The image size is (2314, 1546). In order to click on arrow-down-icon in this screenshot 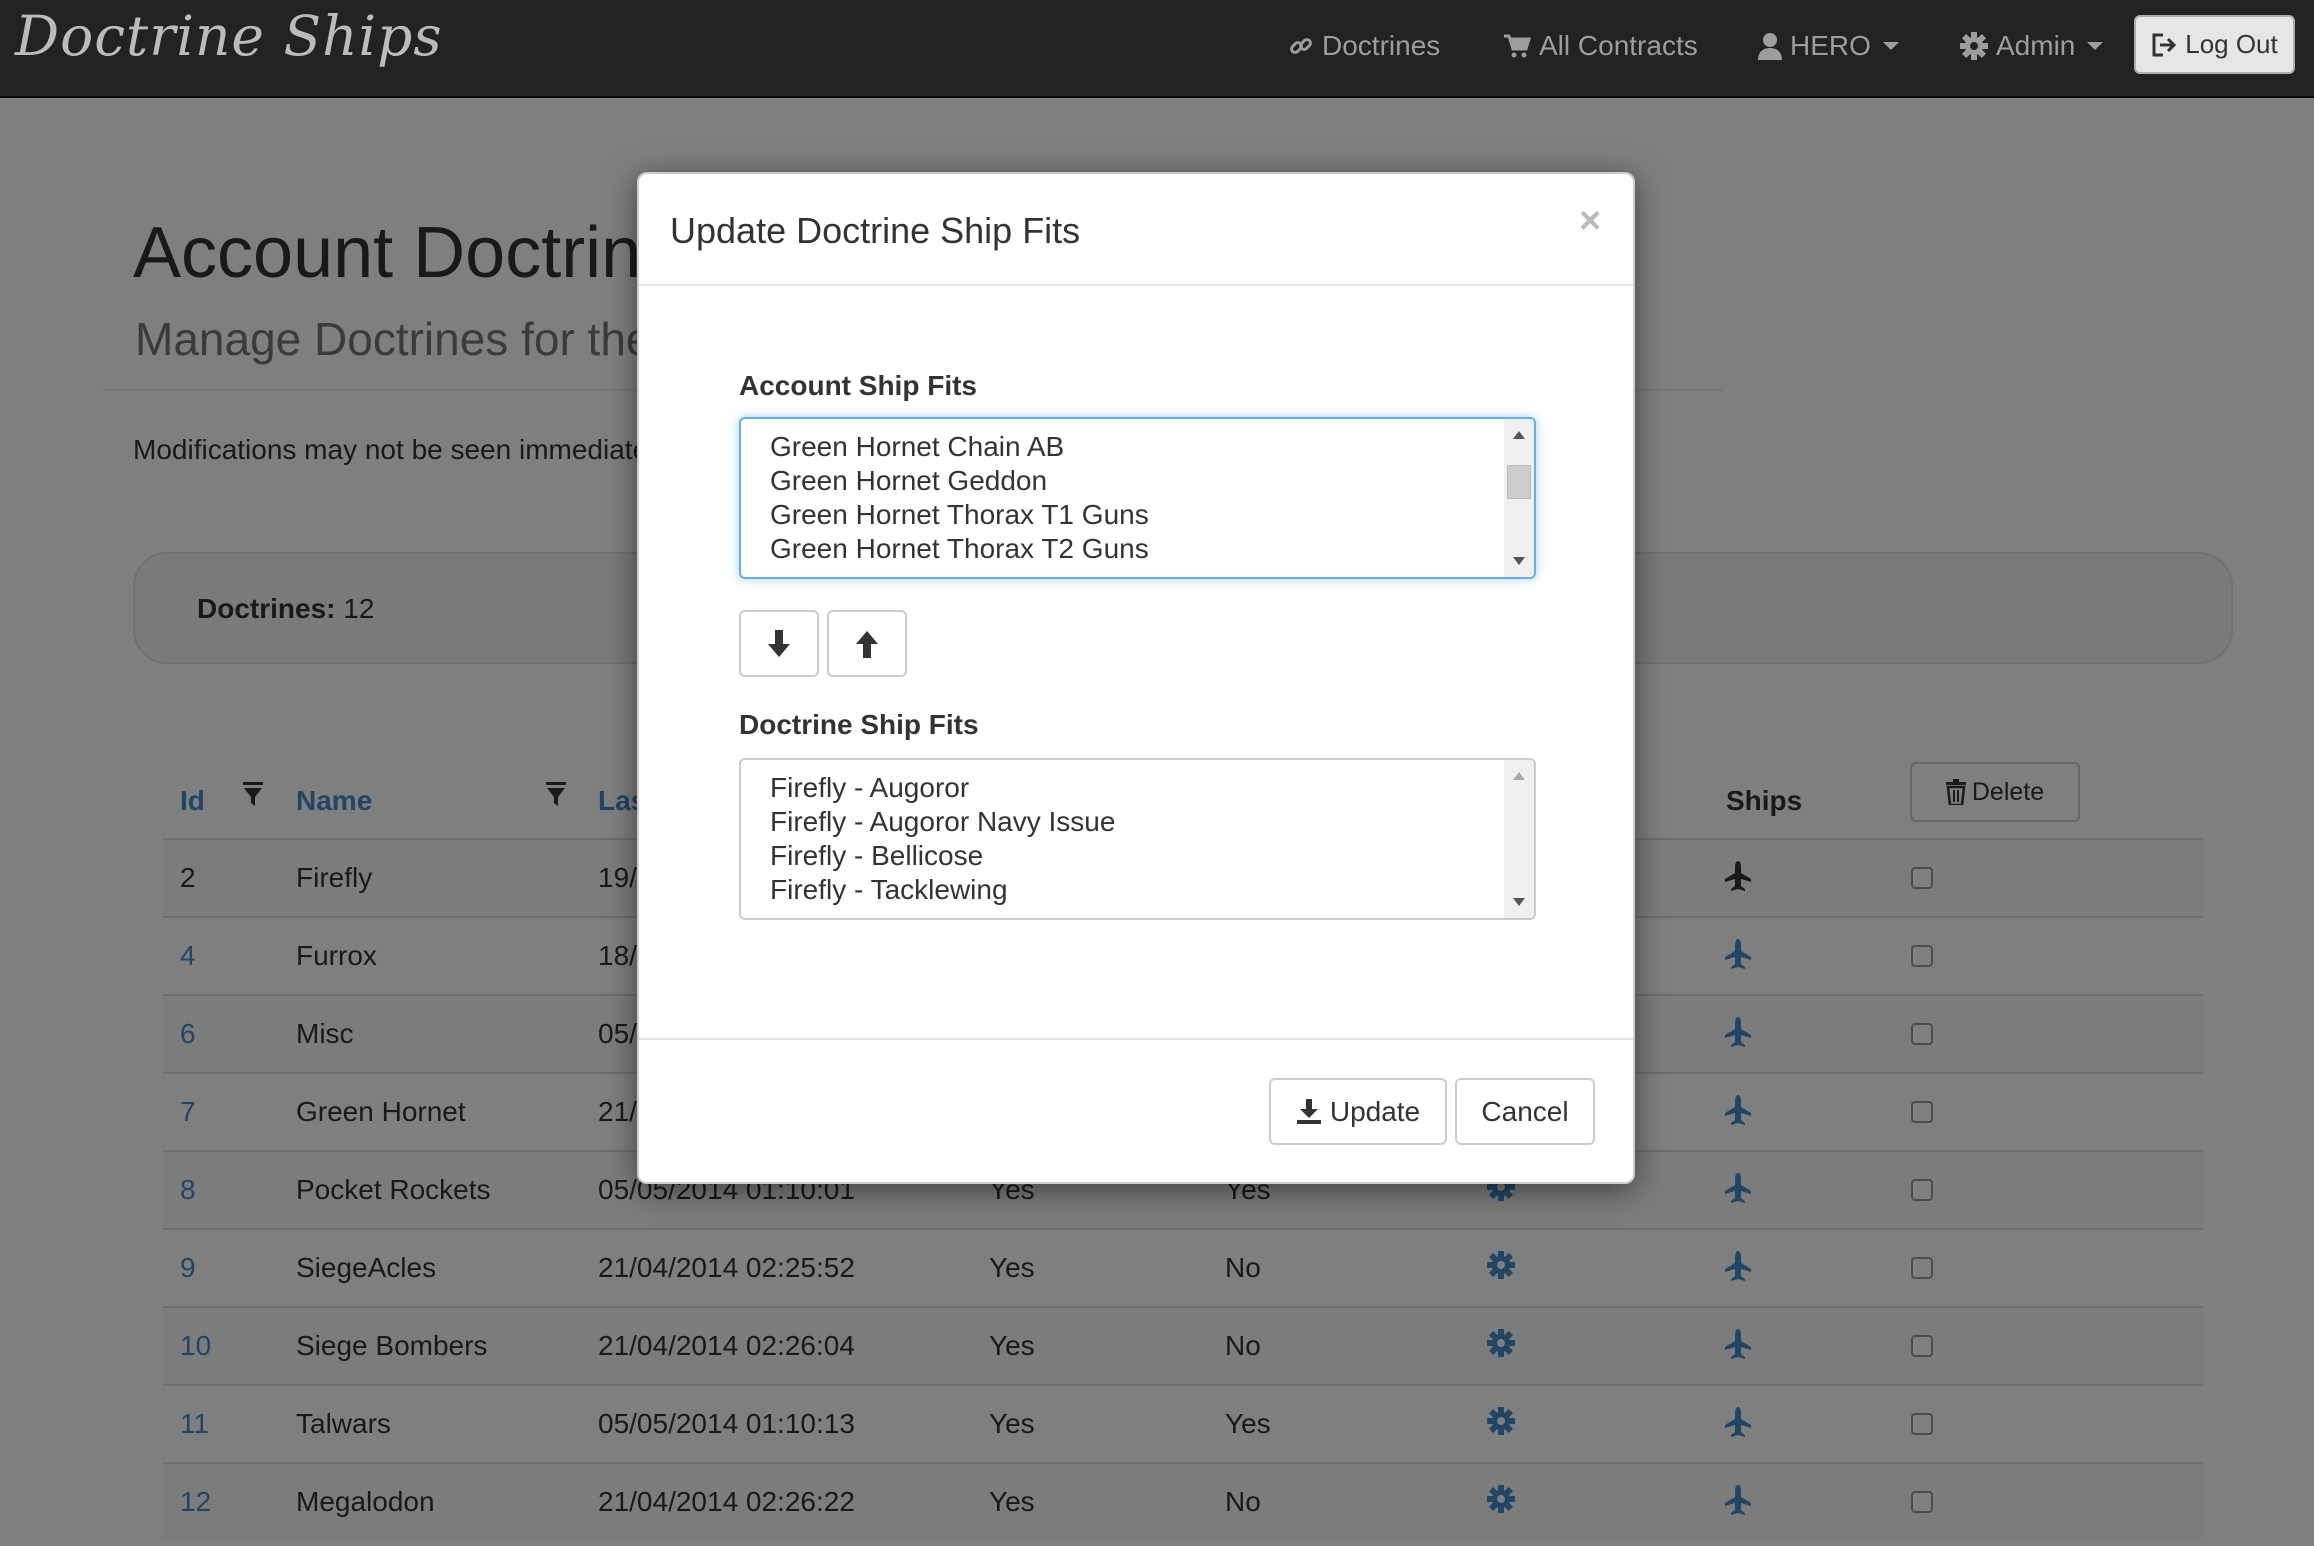, I will do `click(779, 643)`.